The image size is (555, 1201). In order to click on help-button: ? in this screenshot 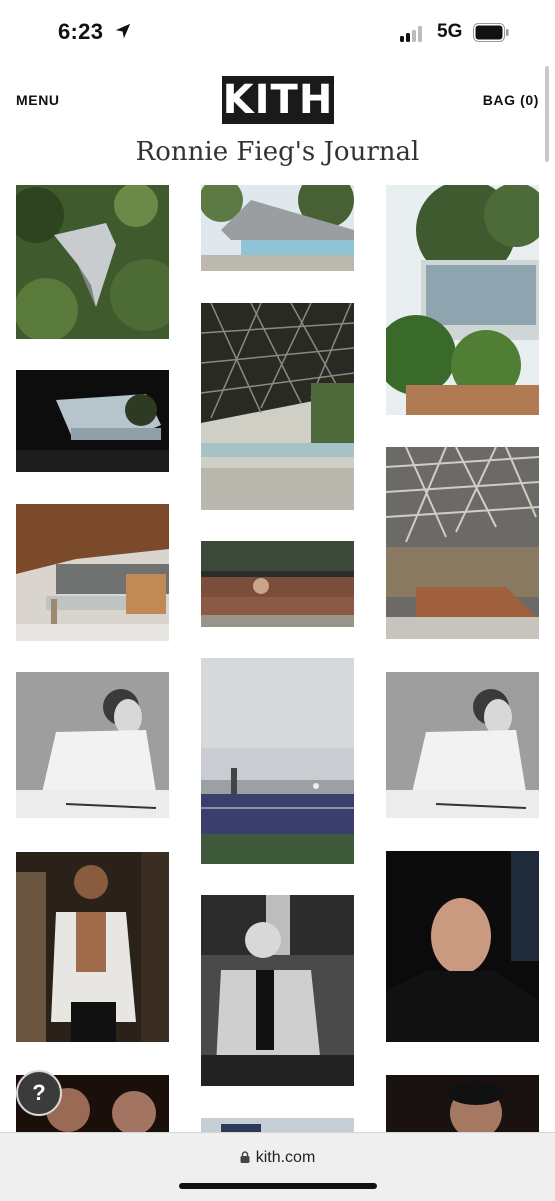, I will do `click(39, 1093)`.